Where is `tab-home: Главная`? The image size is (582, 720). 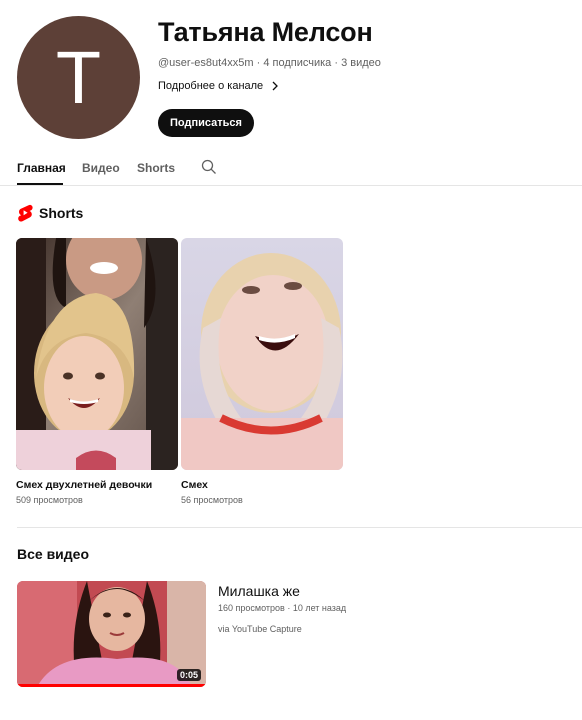
tab-home: Главная is located at coordinates (41, 168).